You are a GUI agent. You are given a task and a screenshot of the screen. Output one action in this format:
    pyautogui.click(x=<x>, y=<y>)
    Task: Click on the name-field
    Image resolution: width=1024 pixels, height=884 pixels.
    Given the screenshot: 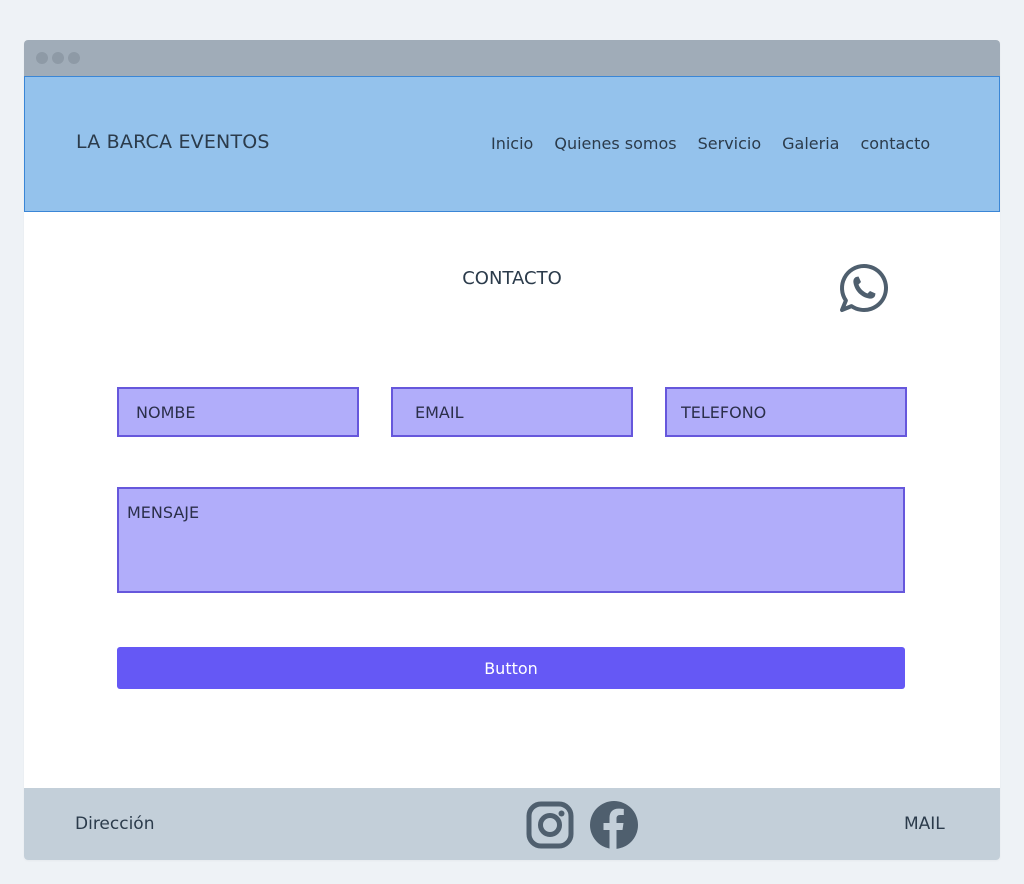 What is the action you would take?
    pyautogui.click(x=238, y=412)
    